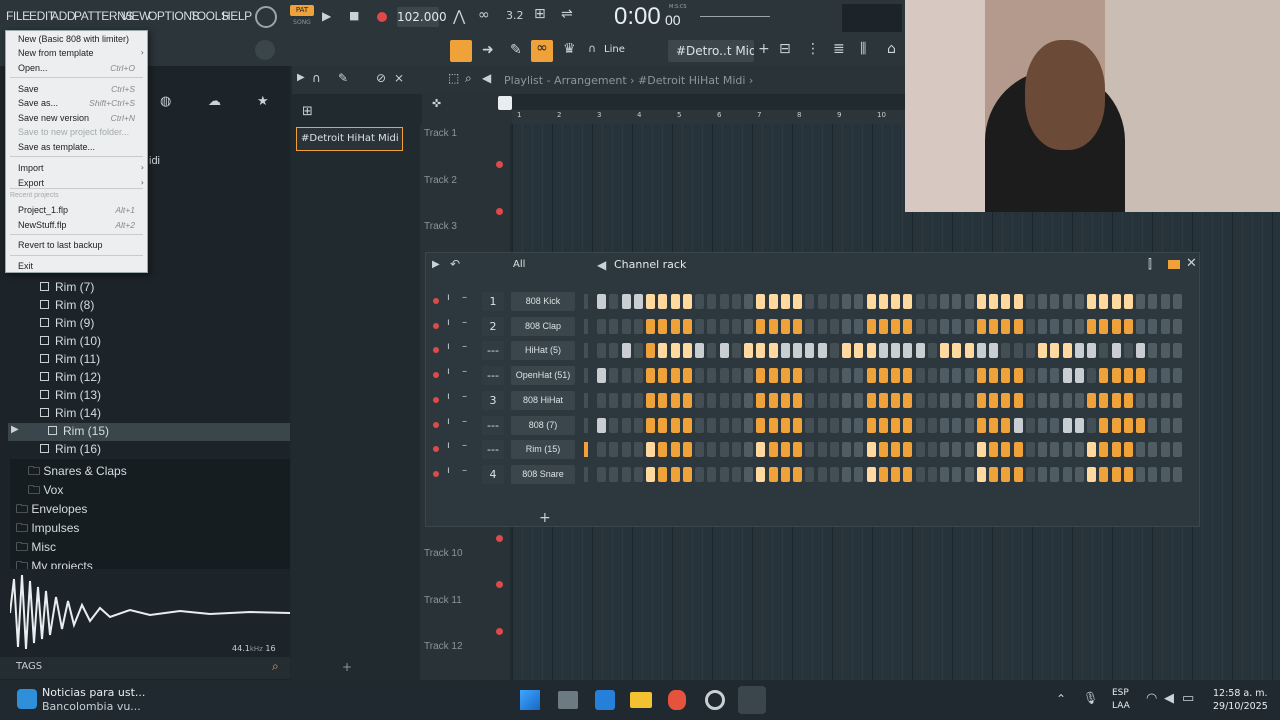 Image resolution: width=1280 pixels, height=720 pixels. I want to click on channel-select-bar, so click(586, 326).